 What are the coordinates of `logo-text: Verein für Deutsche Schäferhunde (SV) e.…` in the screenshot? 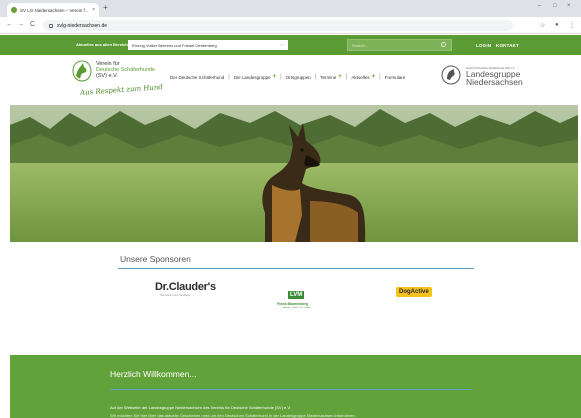 It's located at (125, 70).